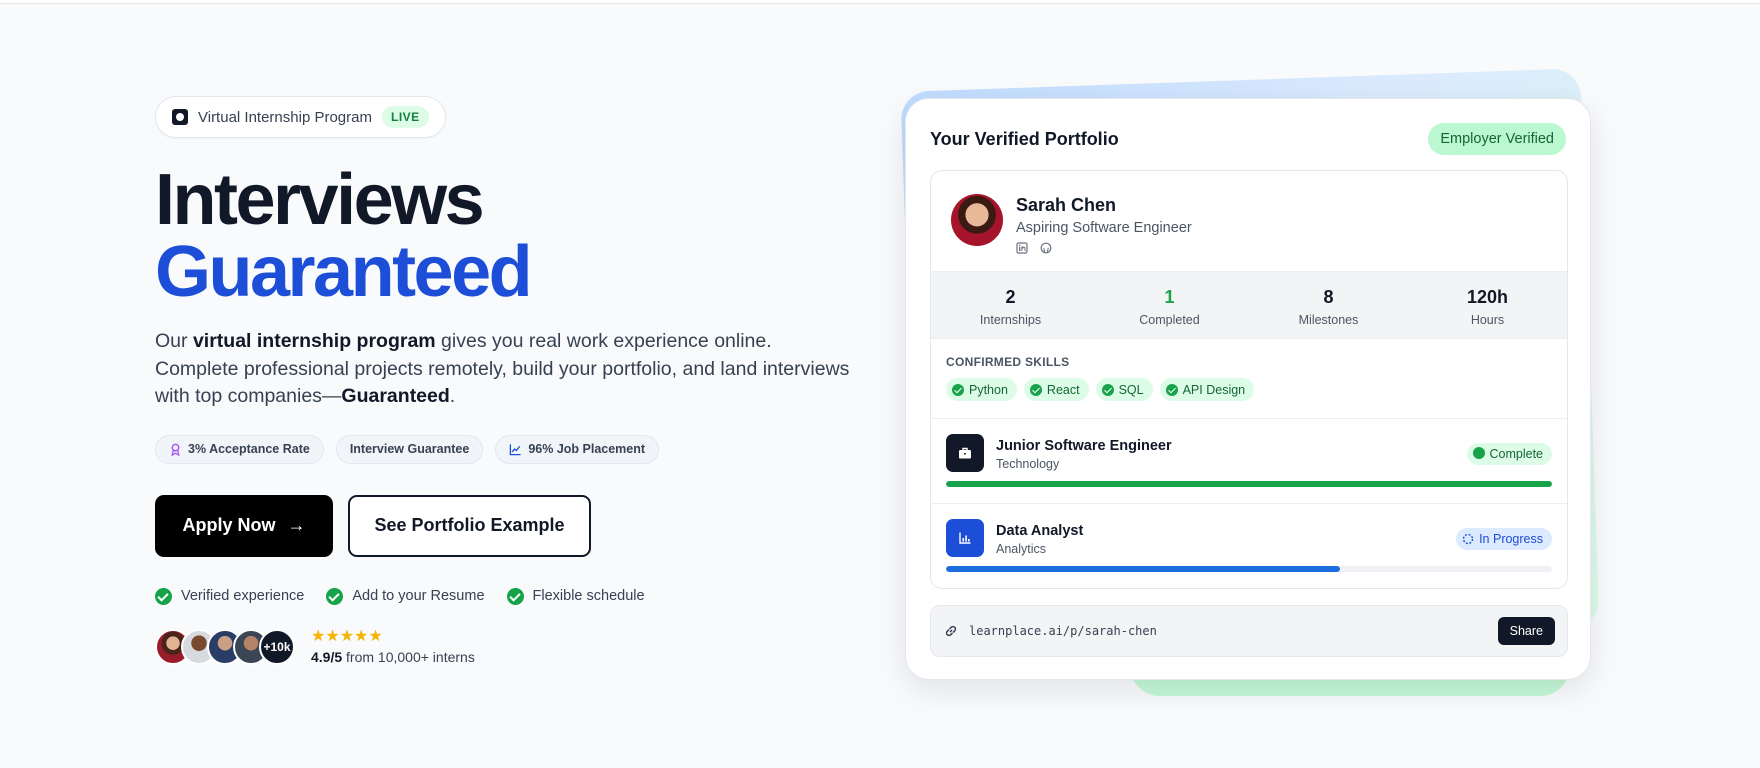  I want to click on link-icon, so click(951, 631).